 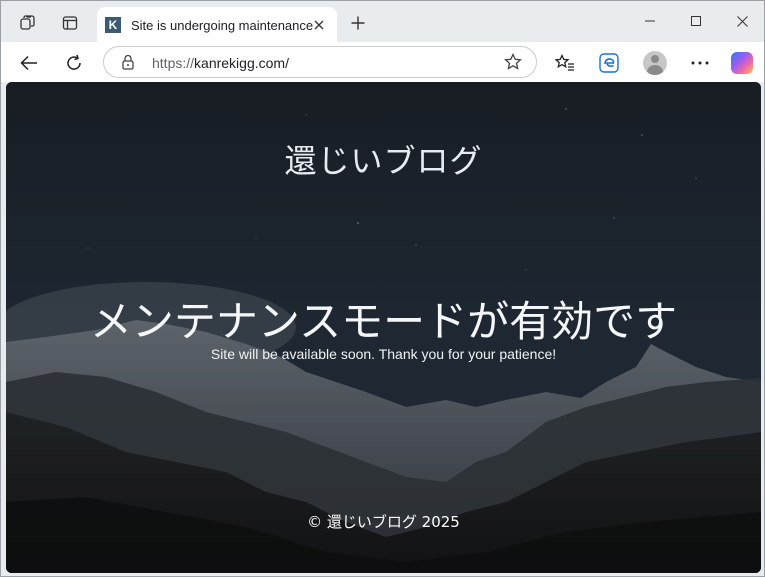 What do you see at coordinates (70, 23) in the screenshot?
I see `tab-actions-icon` at bounding box center [70, 23].